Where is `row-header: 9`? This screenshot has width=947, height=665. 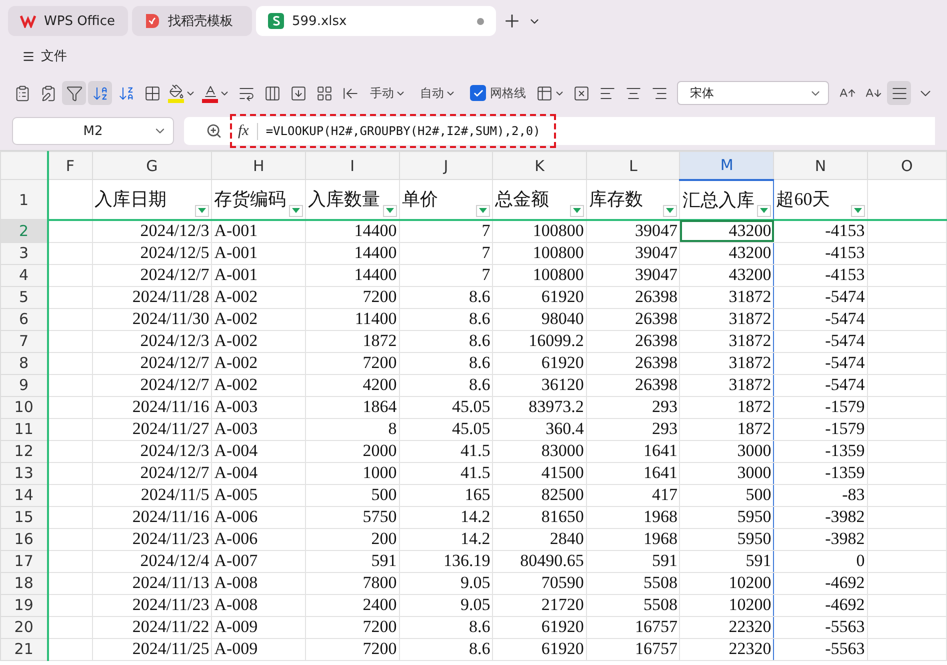
row-header: 9 is located at coordinates (24, 385).